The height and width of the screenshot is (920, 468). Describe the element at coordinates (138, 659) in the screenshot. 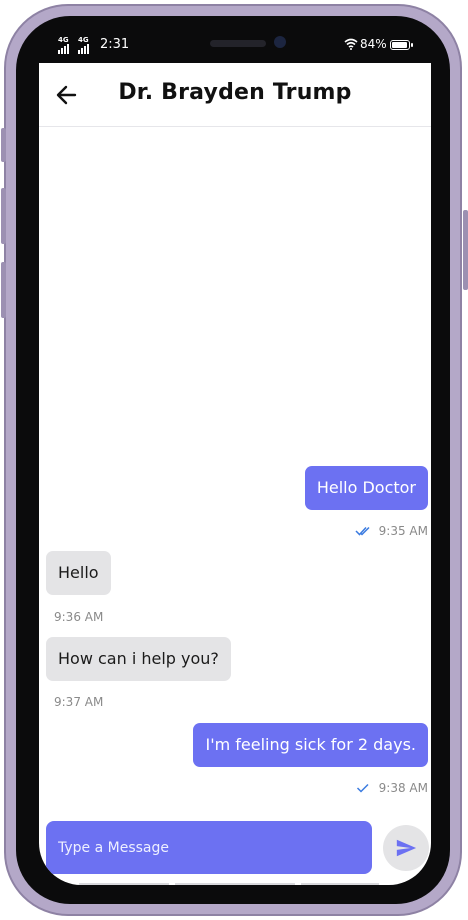

I see `message-bubble-received: How can i help you?` at that location.